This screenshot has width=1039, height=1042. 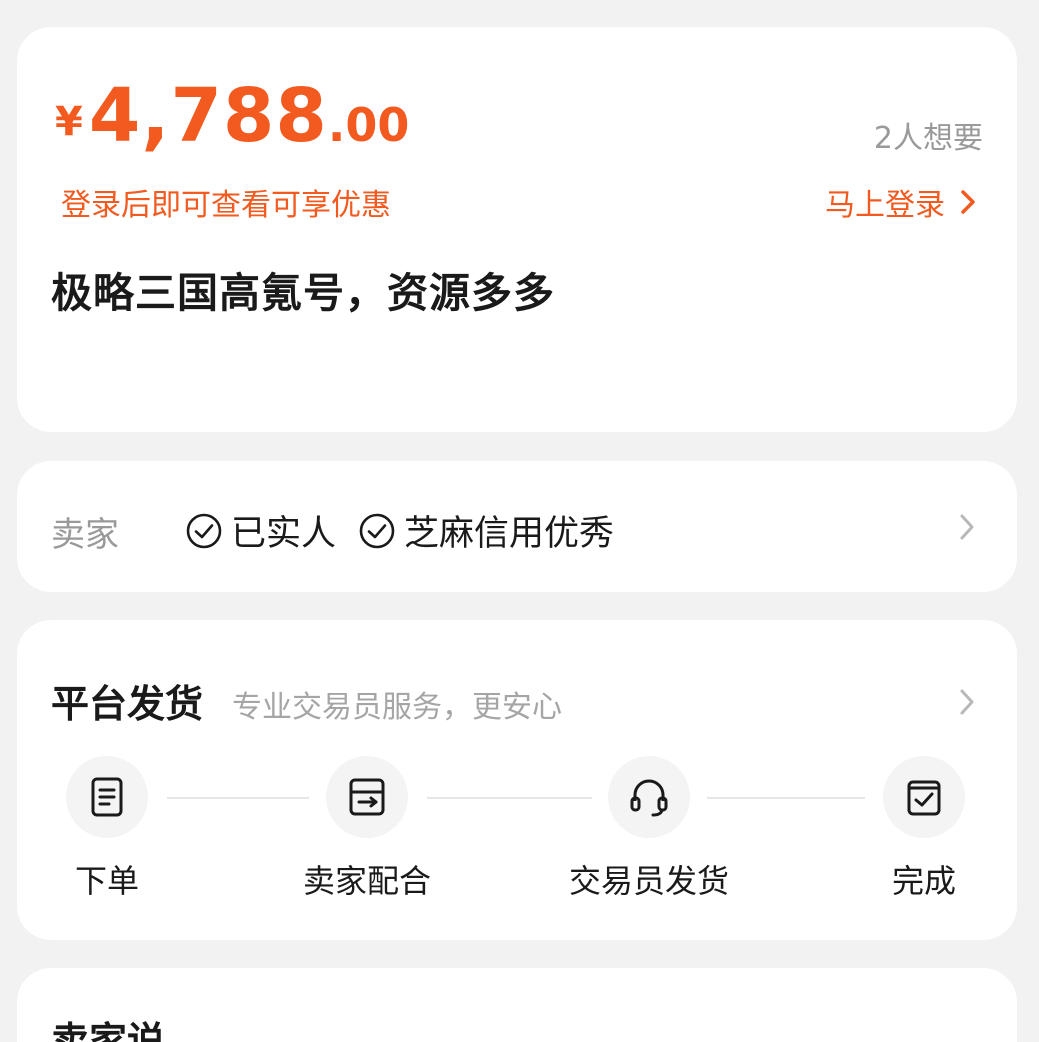 What do you see at coordinates (368, 125) in the screenshot?
I see `price-decimal: .00` at bounding box center [368, 125].